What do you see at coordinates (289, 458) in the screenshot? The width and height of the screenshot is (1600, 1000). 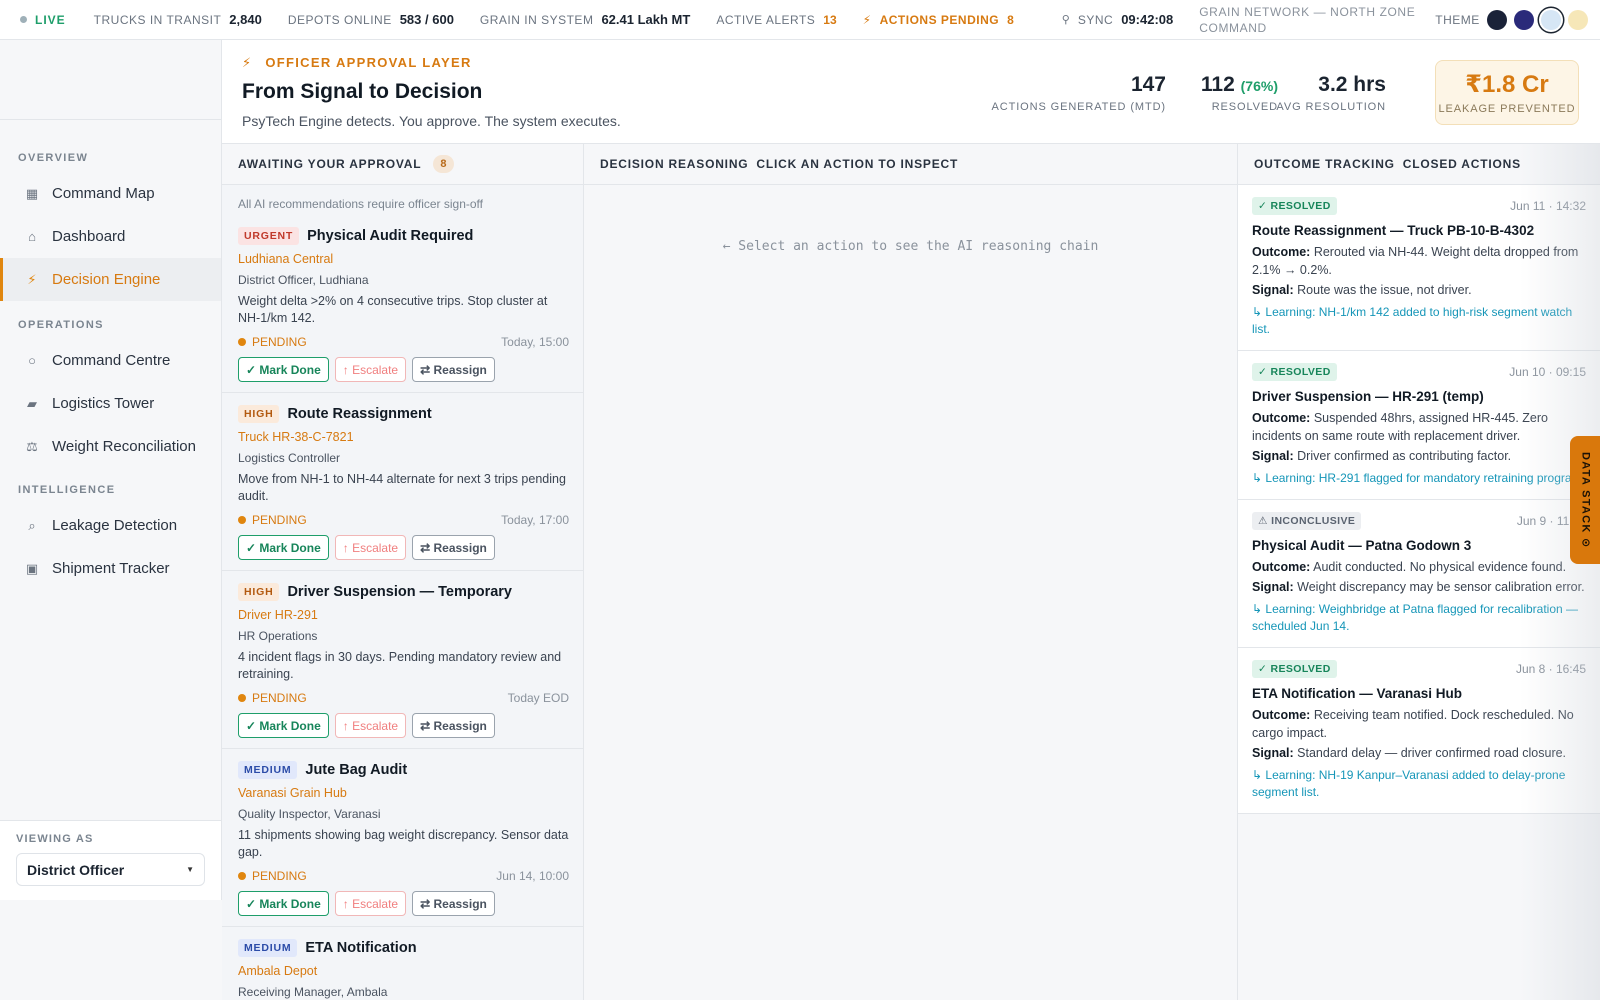 I see `card-role: Logistics Controller` at bounding box center [289, 458].